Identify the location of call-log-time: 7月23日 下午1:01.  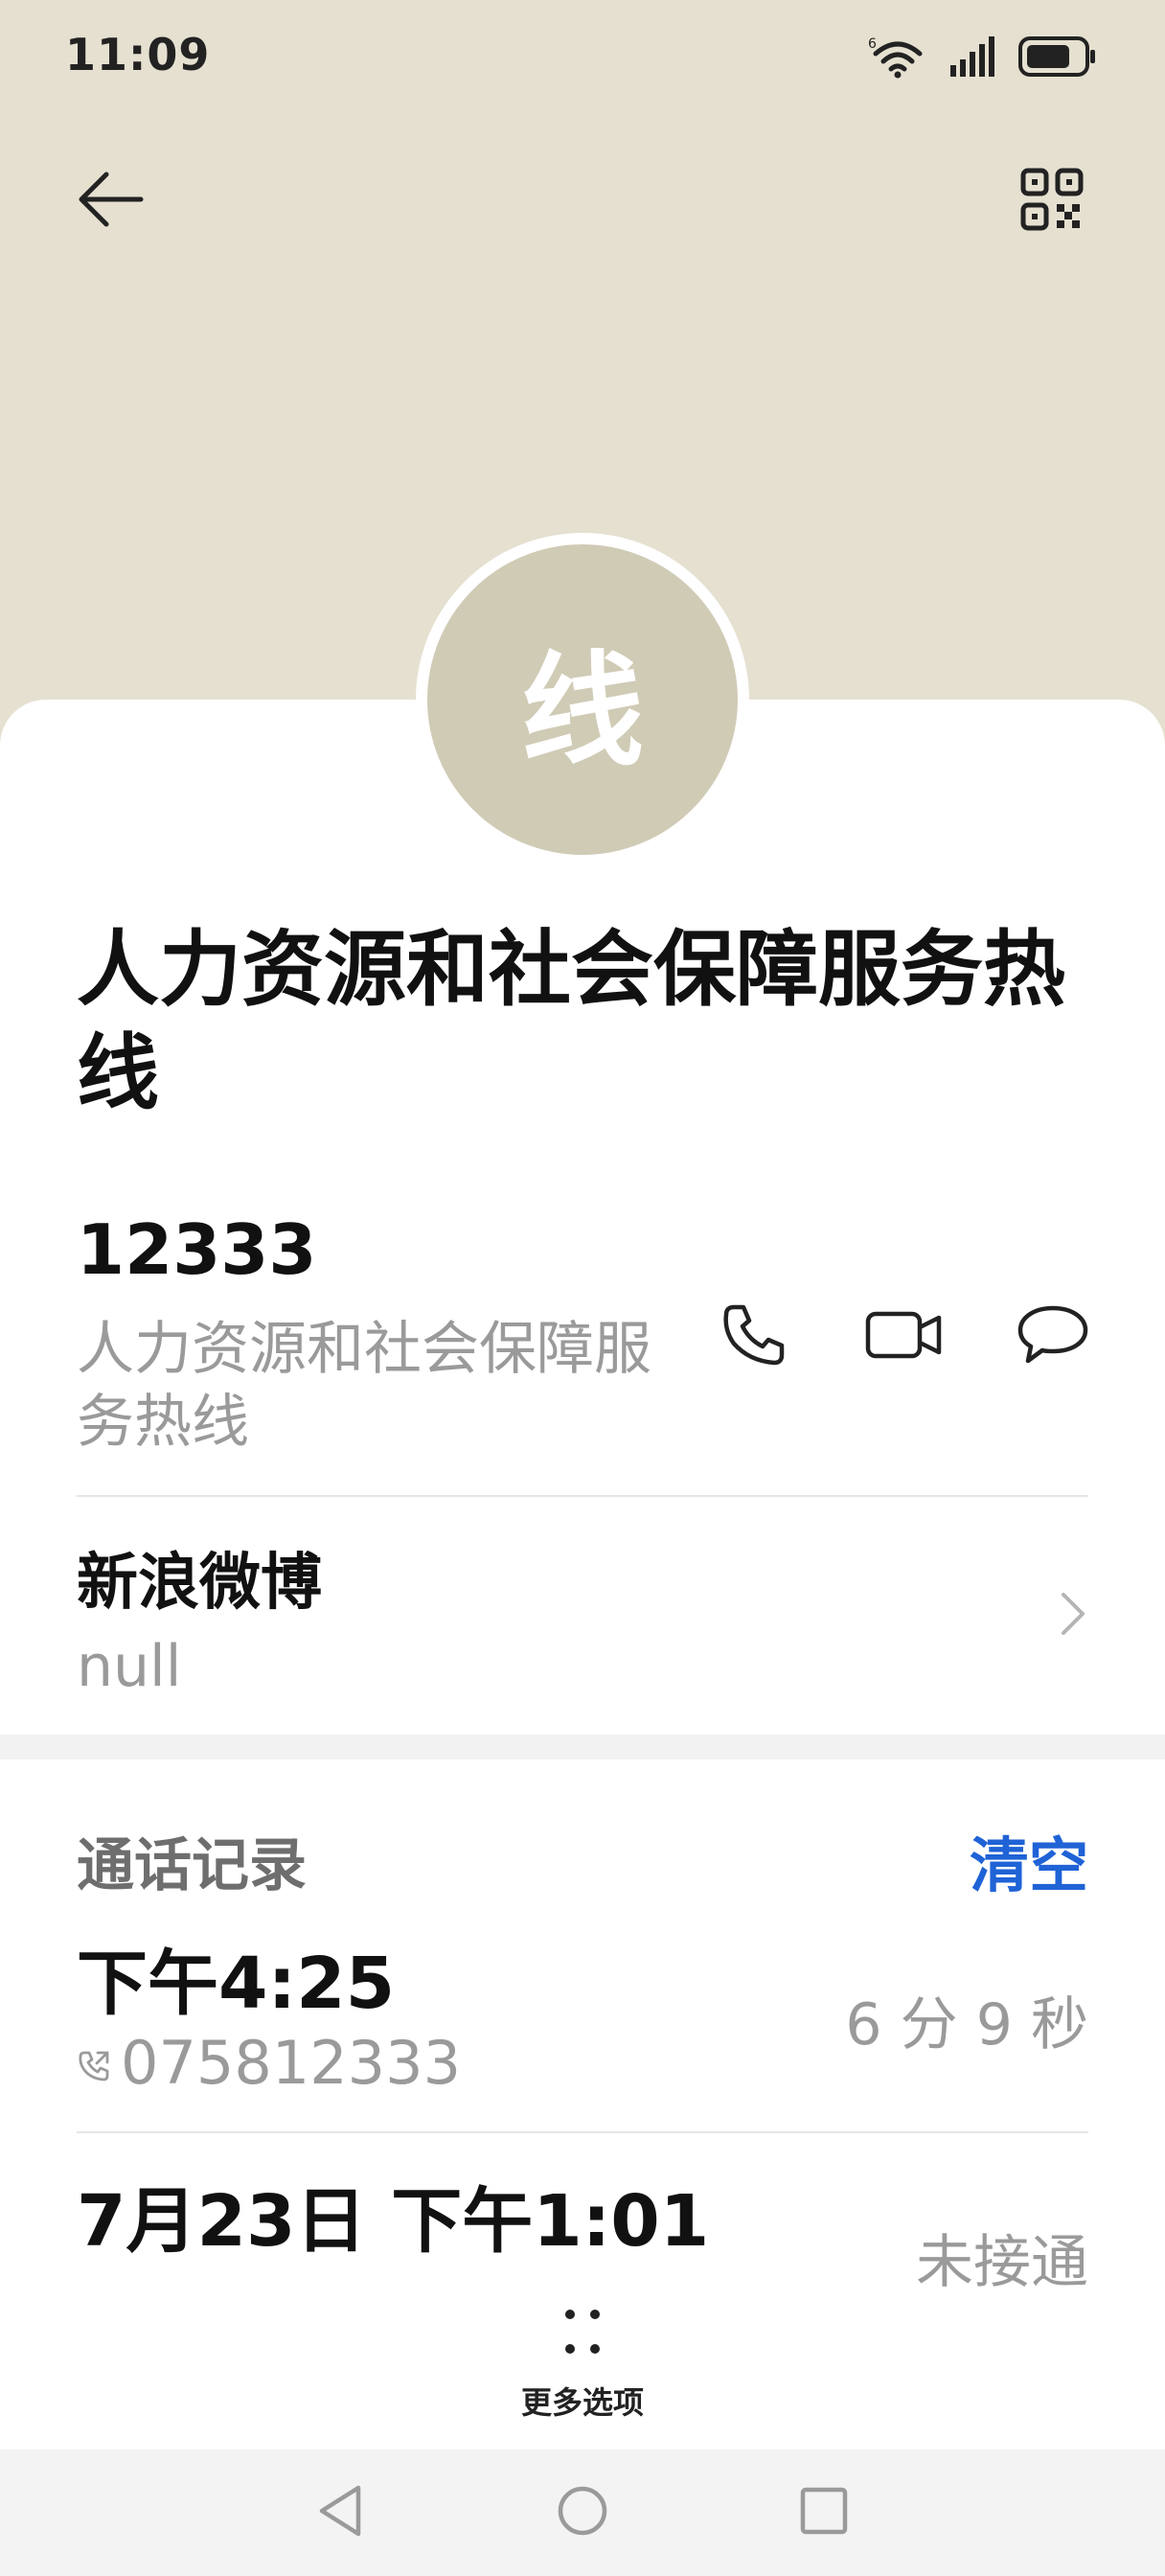
(394, 2221).